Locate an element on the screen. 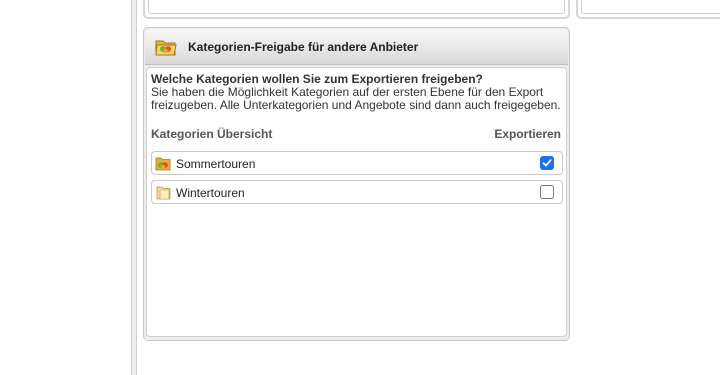  panel-header: Kategorien-Freigabe für andere Anbieter is located at coordinates (356, 47).